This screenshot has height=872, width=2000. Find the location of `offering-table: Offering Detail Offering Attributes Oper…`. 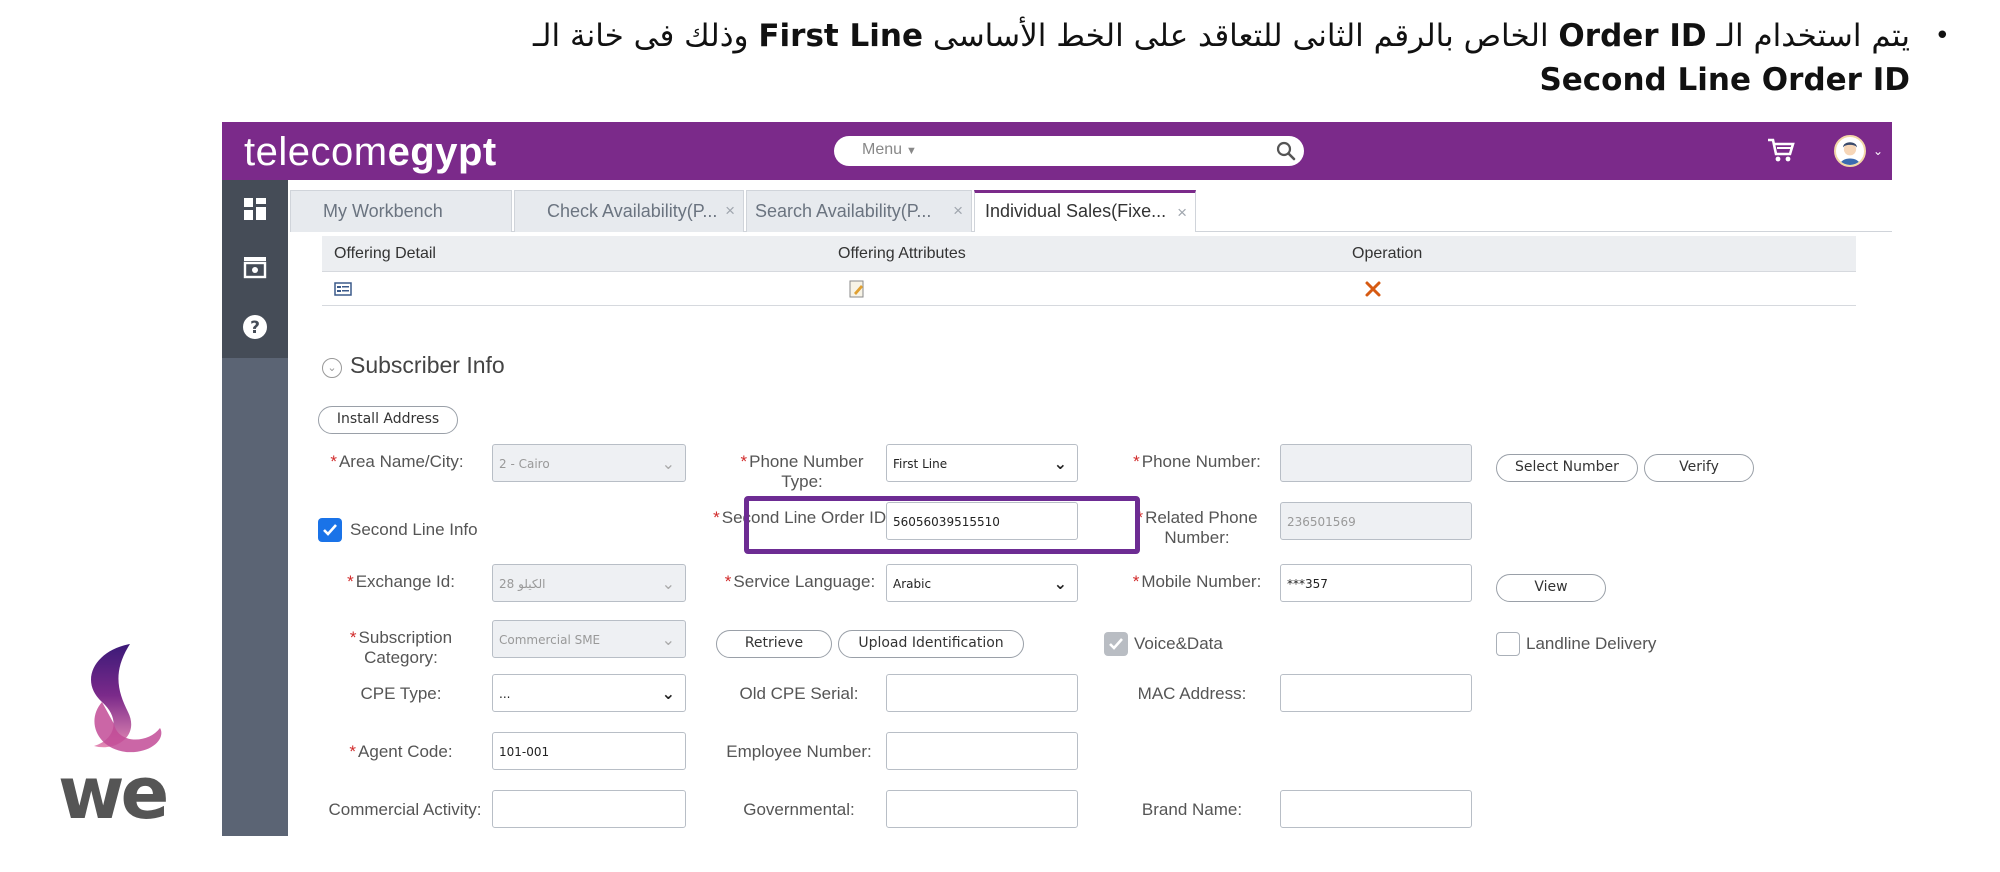

offering-table: Offering Detail Offering Attributes Oper… is located at coordinates (1089, 271).